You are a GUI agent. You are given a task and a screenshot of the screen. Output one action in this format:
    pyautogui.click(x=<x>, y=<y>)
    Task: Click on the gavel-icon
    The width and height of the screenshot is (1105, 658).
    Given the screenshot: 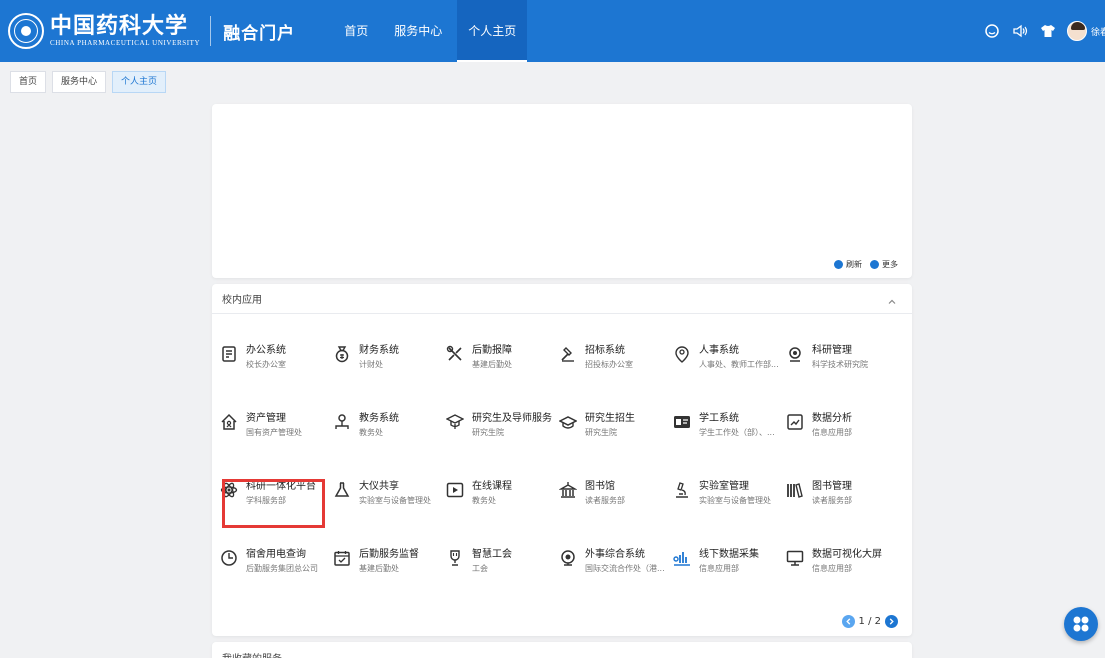 What is the action you would take?
    pyautogui.click(x=568, y=354)
    